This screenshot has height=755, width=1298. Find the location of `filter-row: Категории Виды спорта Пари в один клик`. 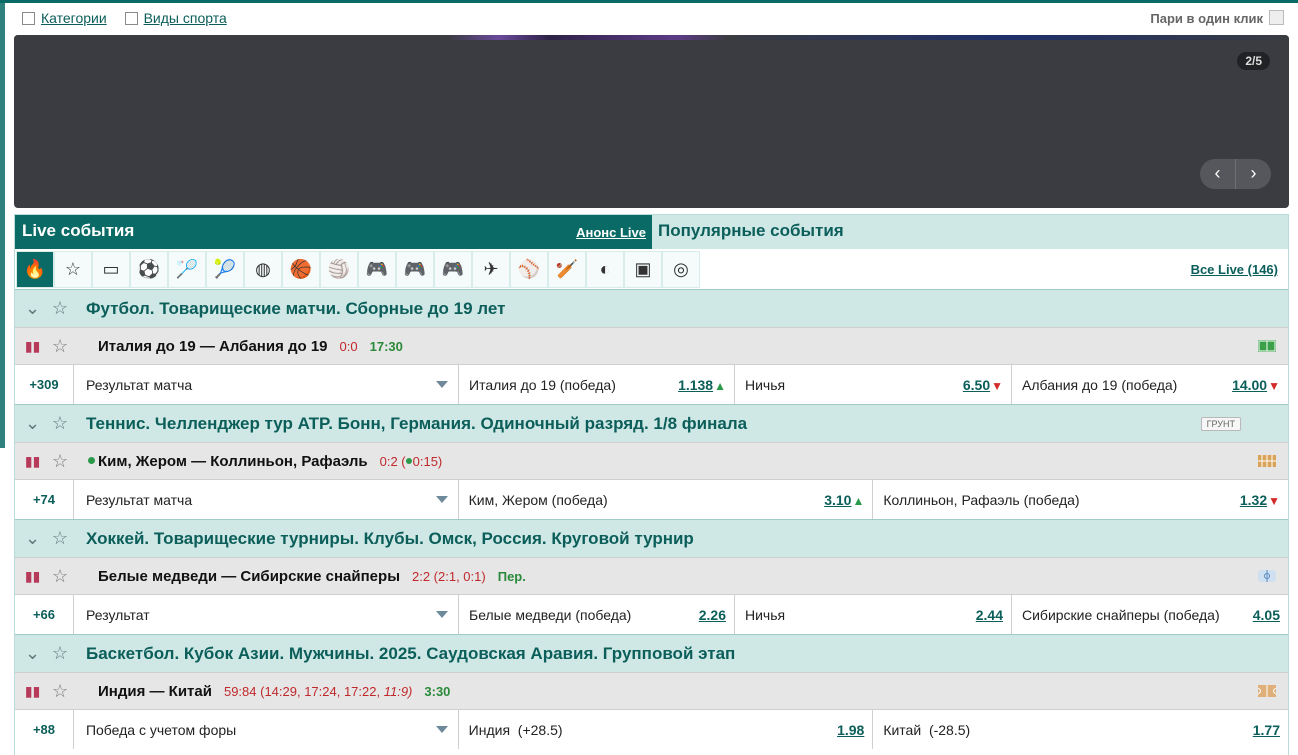

filter-row: Категории Виды спорта Пари в один клик is located at coordinates (653, 21).